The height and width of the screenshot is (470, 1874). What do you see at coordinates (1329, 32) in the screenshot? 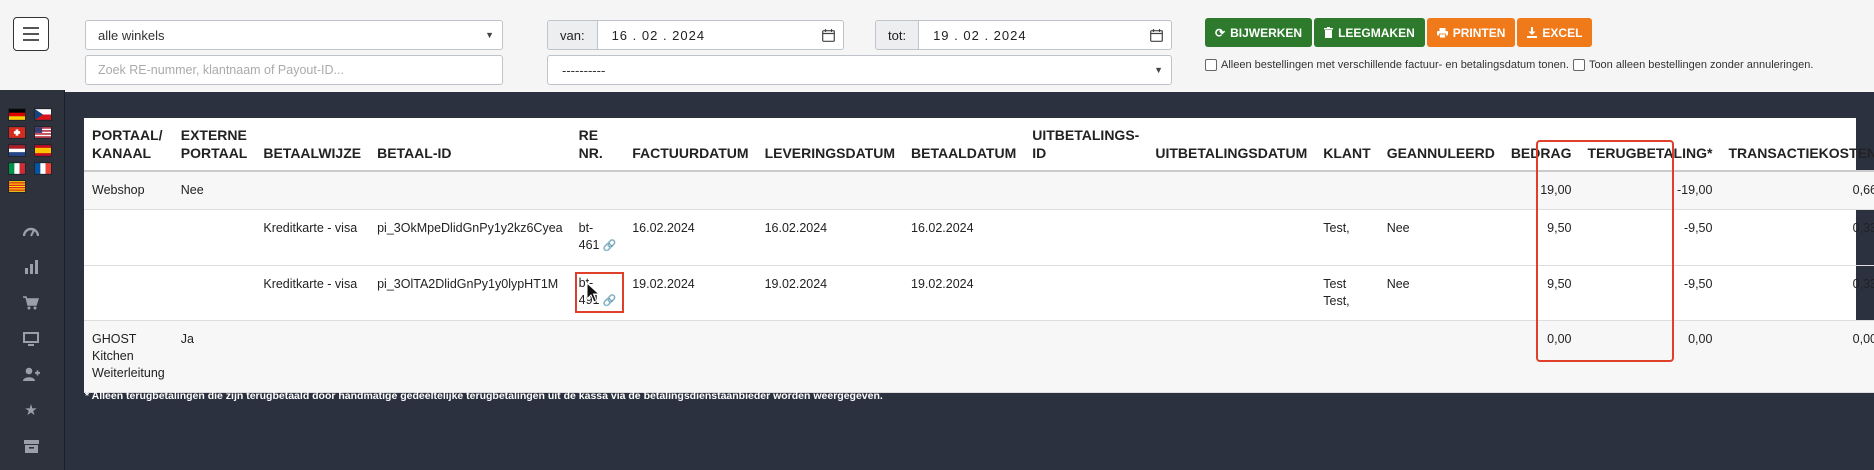
I see `trash-icon` at bounding box center [1329, 32].